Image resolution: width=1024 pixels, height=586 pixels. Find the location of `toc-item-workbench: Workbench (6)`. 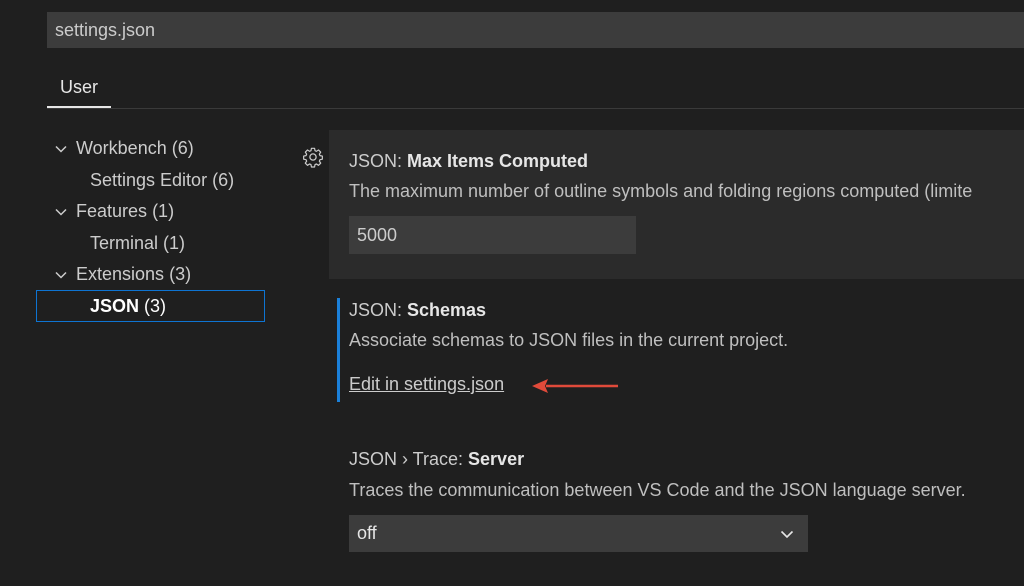

toc-item-workbench: Workbench (6) is located at coordinates (124, 148).